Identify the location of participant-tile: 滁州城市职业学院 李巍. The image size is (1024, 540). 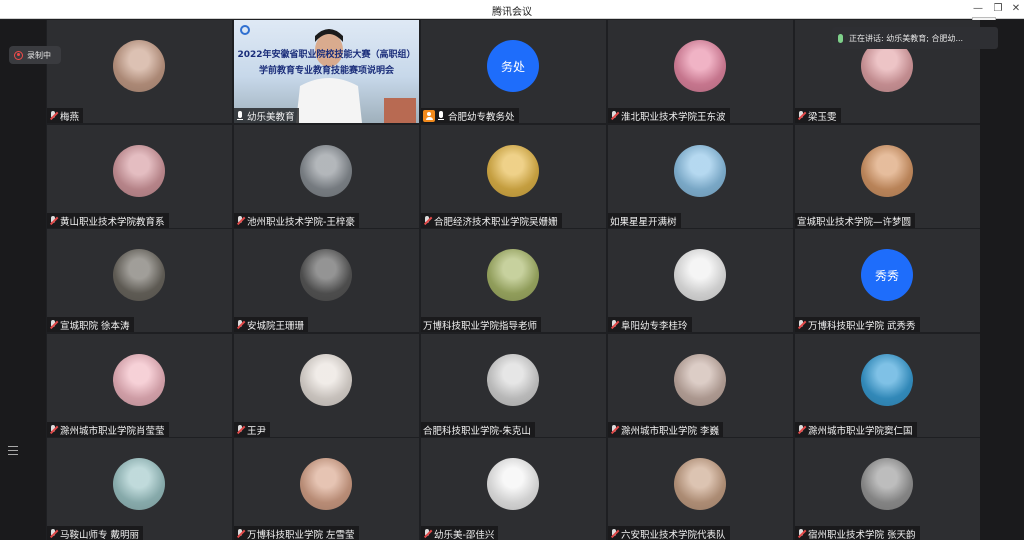
(700, 385).